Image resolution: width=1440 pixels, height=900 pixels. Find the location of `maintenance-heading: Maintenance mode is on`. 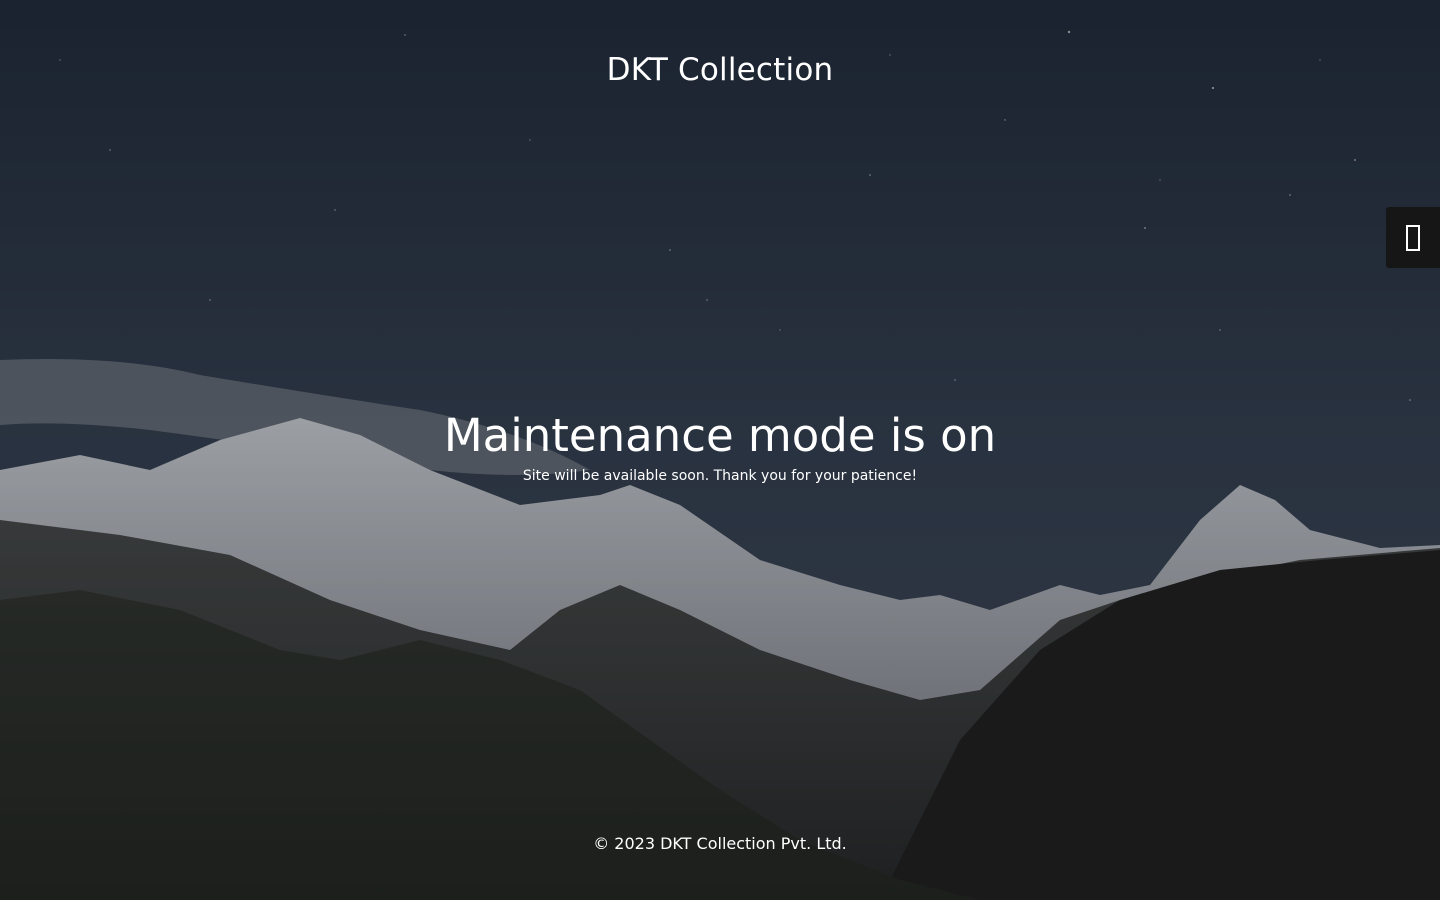

maintenance-heading: Maintenance mode is on is located at coordinates (720, 435).